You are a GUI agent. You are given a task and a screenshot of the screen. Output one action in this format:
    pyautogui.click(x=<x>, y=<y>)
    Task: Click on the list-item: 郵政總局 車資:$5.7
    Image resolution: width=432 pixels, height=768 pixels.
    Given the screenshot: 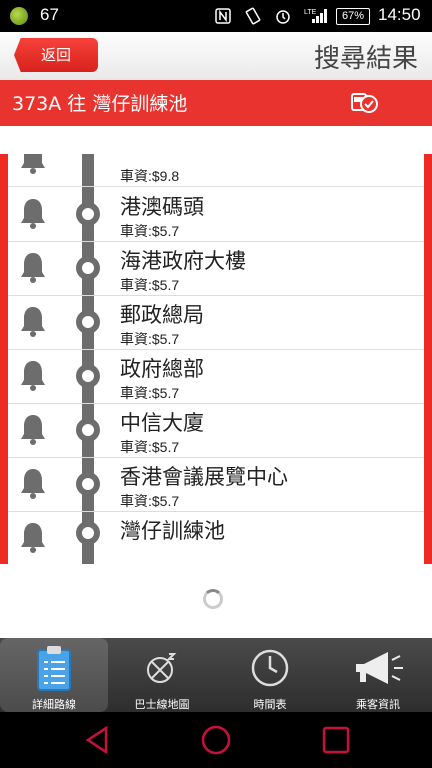 What is the action you would take?
    pyautogui.click(x=216, y=322)
    